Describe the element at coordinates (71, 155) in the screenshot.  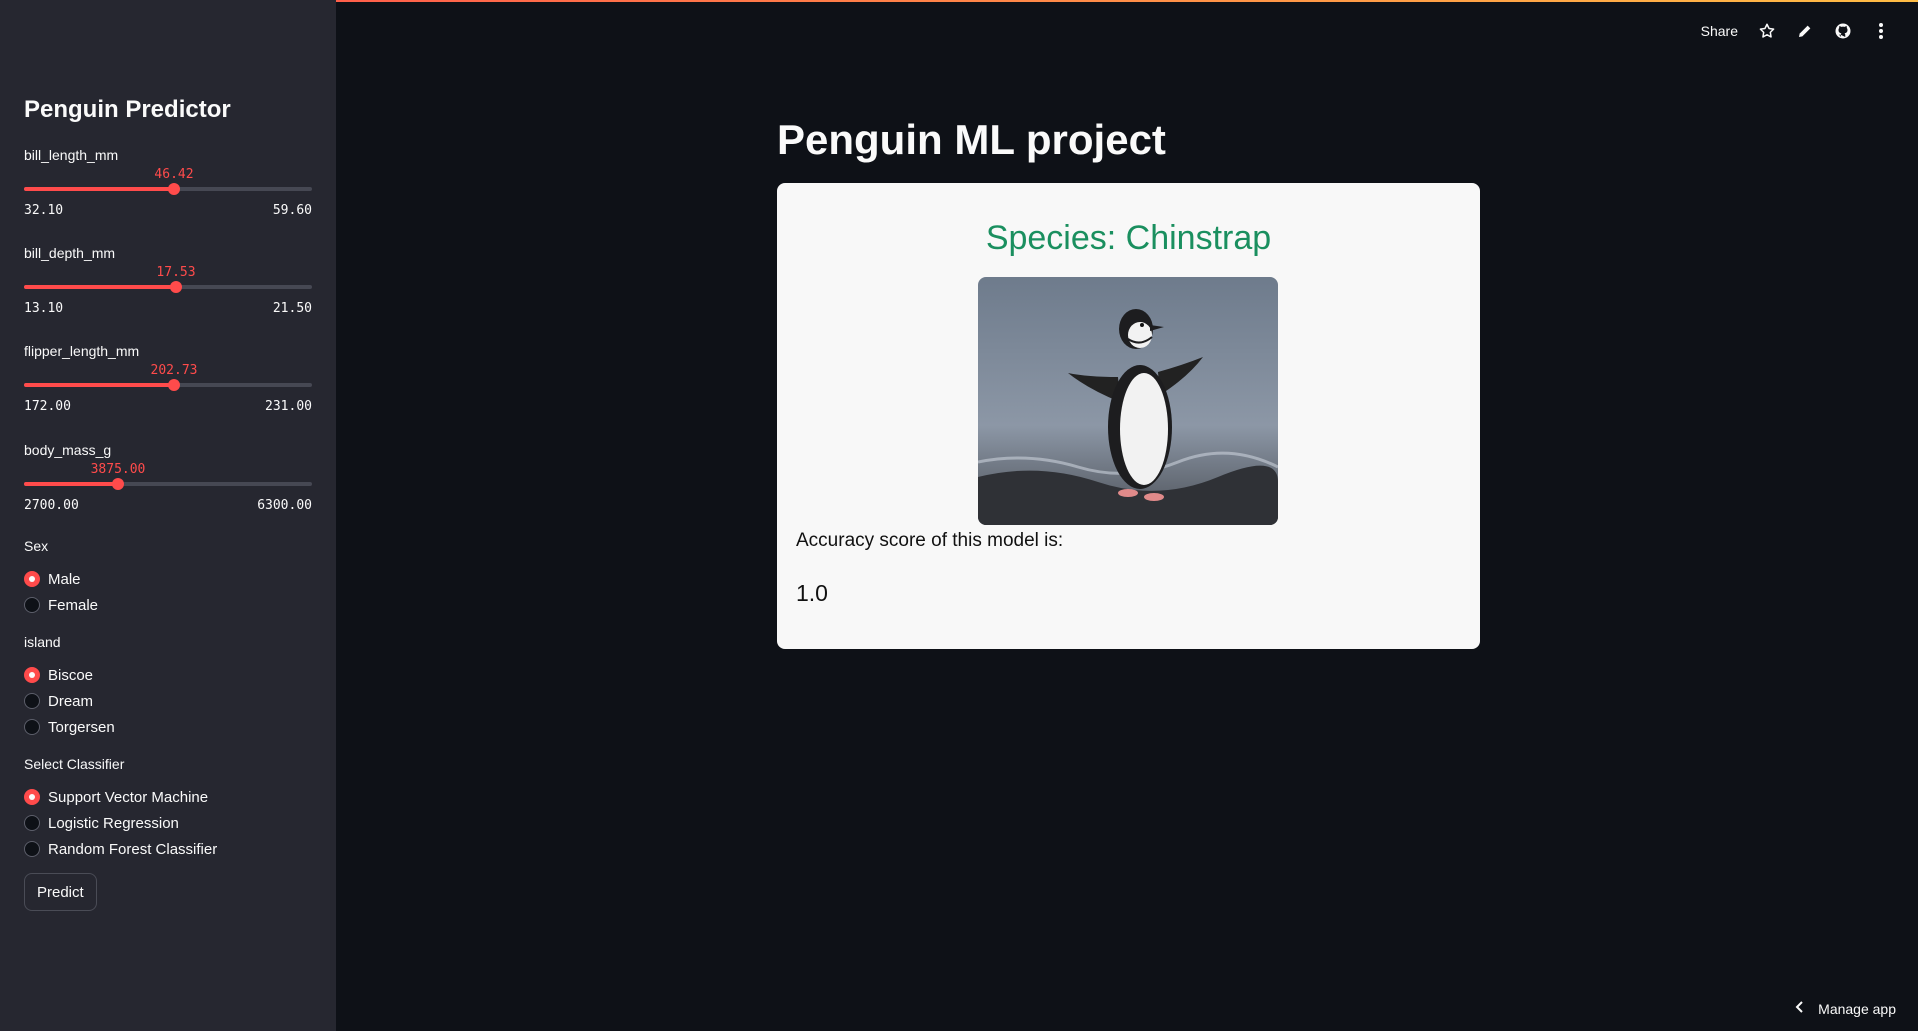
I see `slider-label: bill_length_mm` at that location.